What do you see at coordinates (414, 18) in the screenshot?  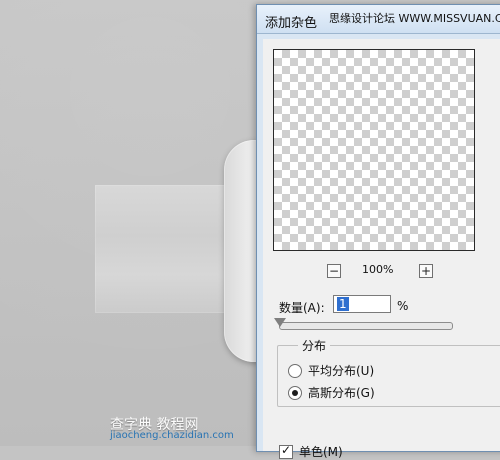 I see `watermark-text: 思缘设计论坛 WWW.MISSVUAN.COM` at bounding box center [414, 18].